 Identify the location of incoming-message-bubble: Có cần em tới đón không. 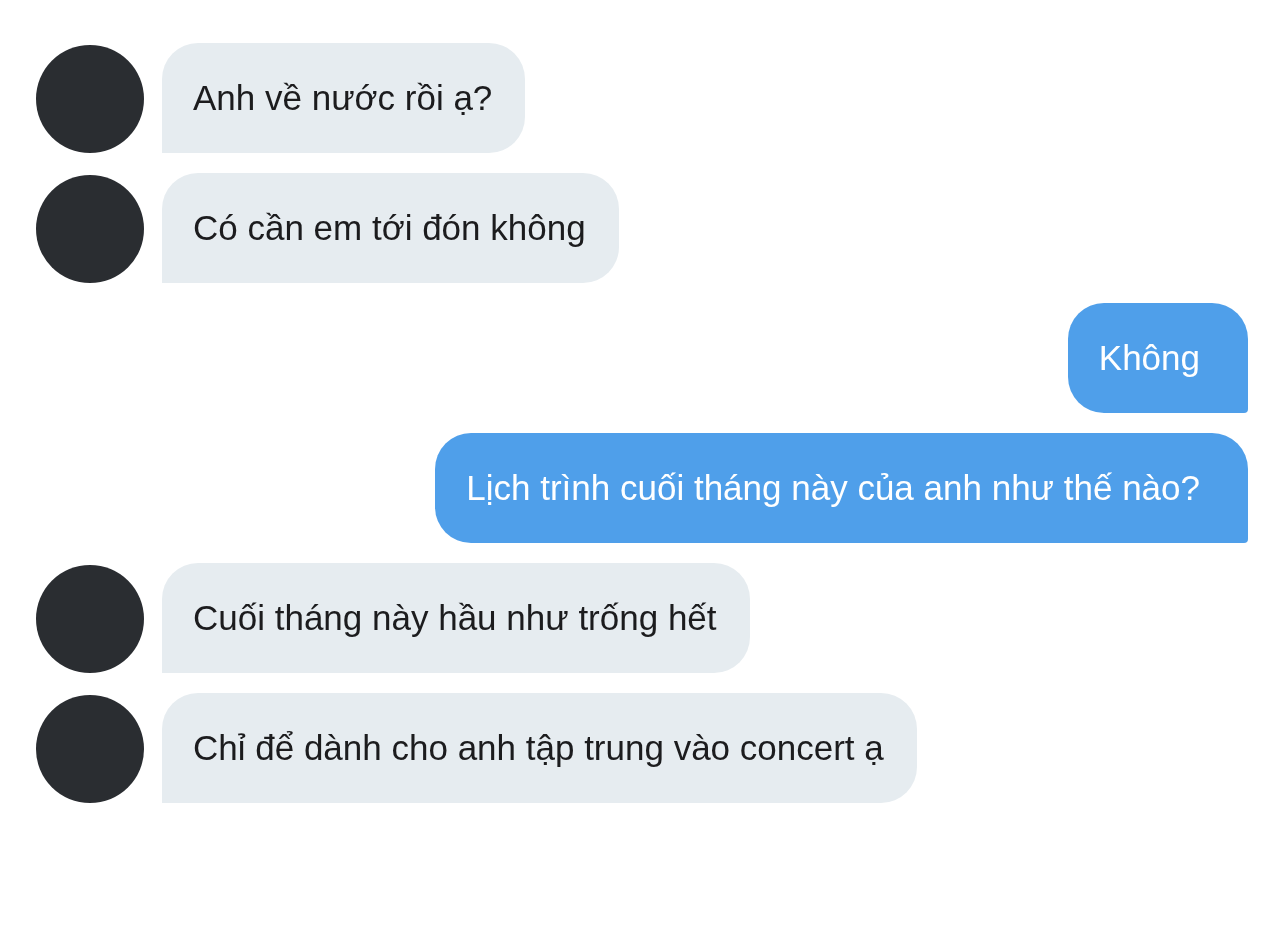
(390, 228).